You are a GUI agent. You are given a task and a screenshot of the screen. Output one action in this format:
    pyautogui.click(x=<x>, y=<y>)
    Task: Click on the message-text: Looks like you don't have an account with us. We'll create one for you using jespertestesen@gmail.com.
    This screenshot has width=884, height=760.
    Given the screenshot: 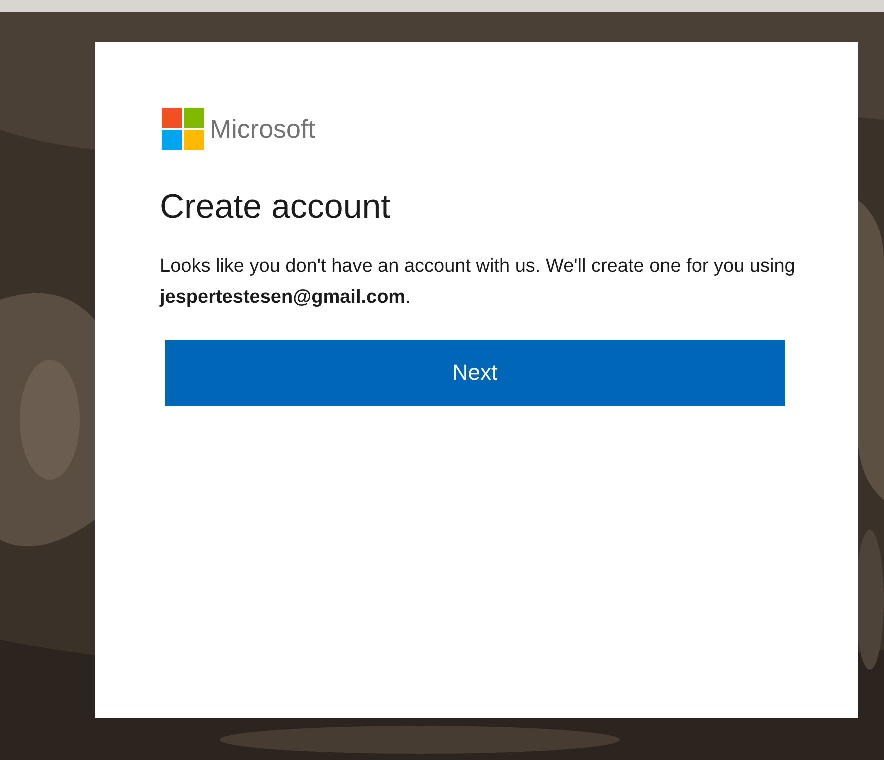 What is the action you would take?
    pyautogui.click(x=478, y=282)
    